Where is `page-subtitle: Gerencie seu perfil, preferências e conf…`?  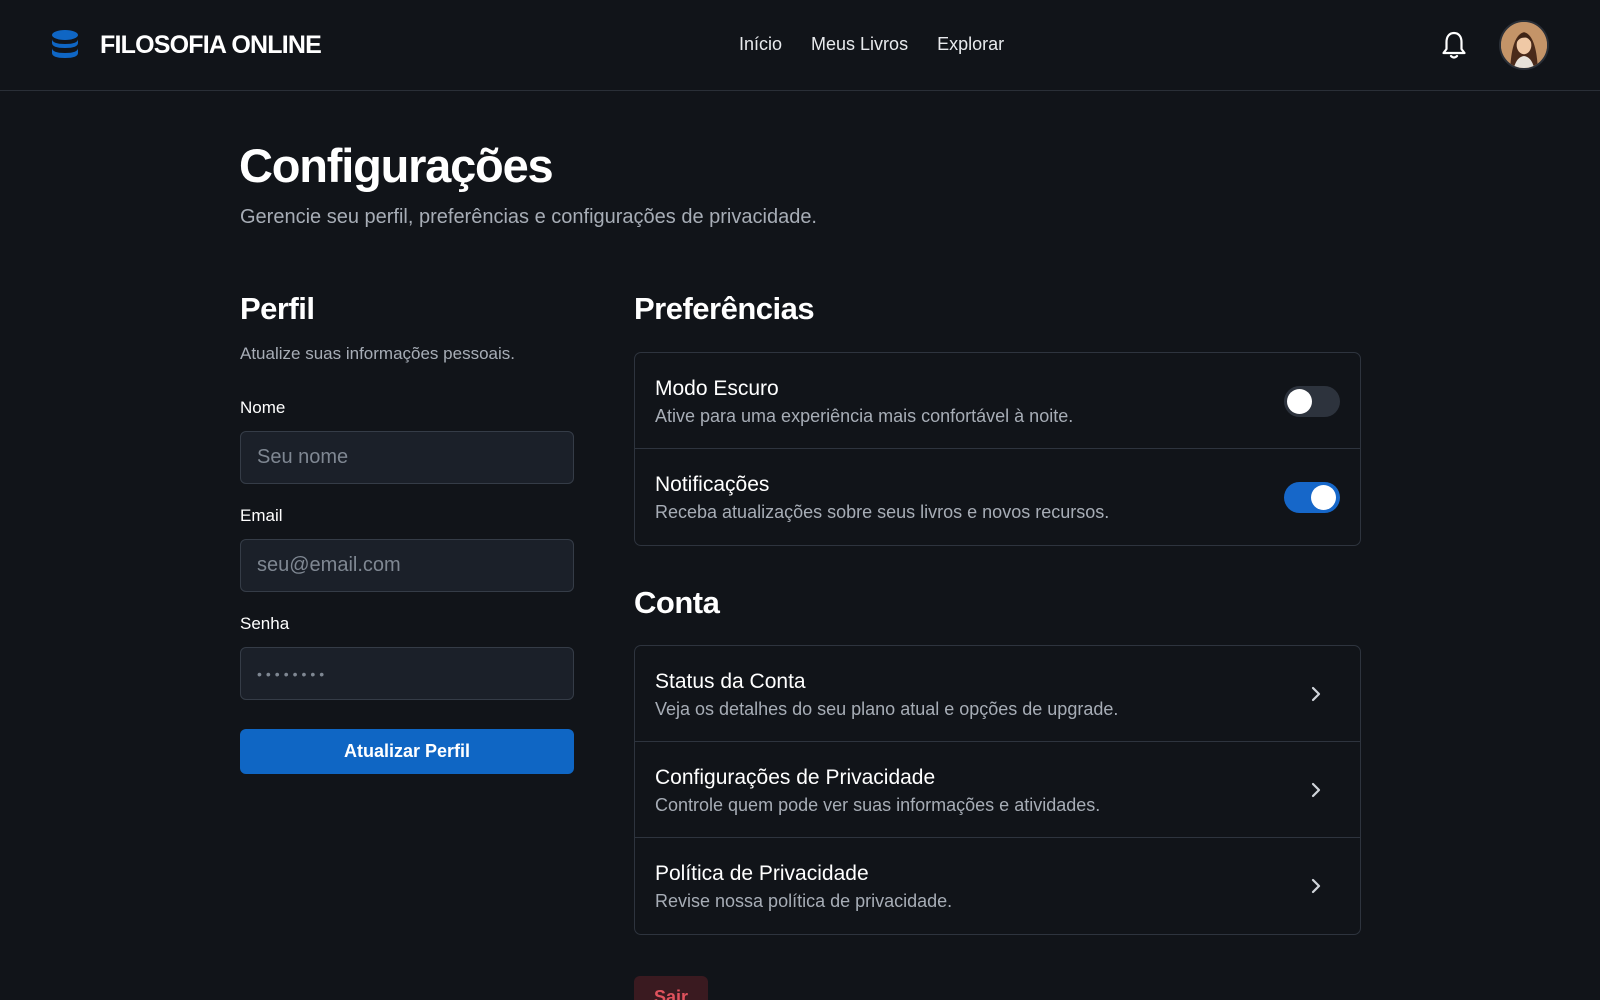 page-subtitle: Gerencie seu perfil, preferências e conf… is located at coordinates (528, 217).